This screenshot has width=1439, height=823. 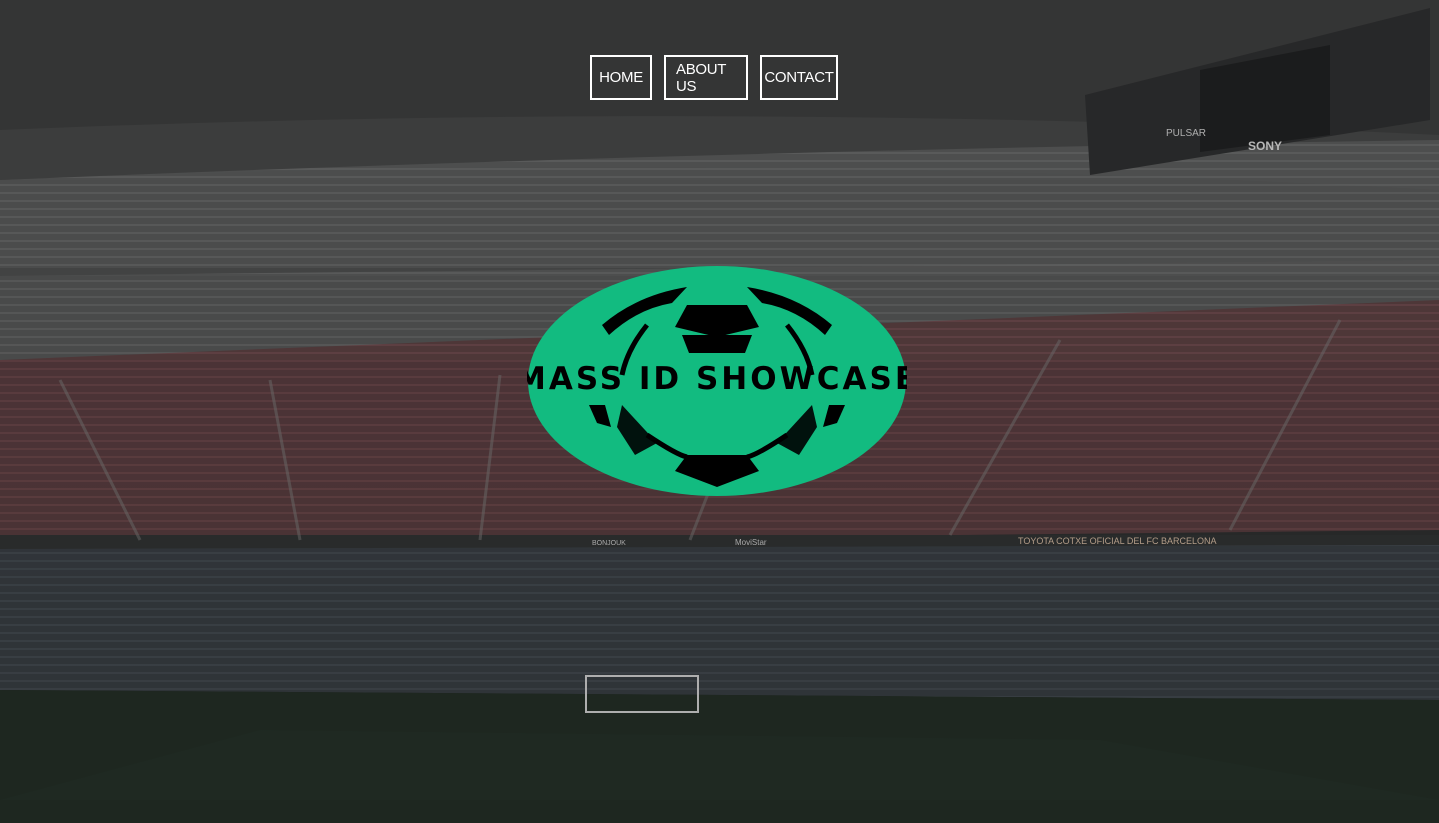 What do you see at coordinates (799, 77) in the screenshot?
I see `nav-contact-button: CONTACT` at bounding box center [799, 77].